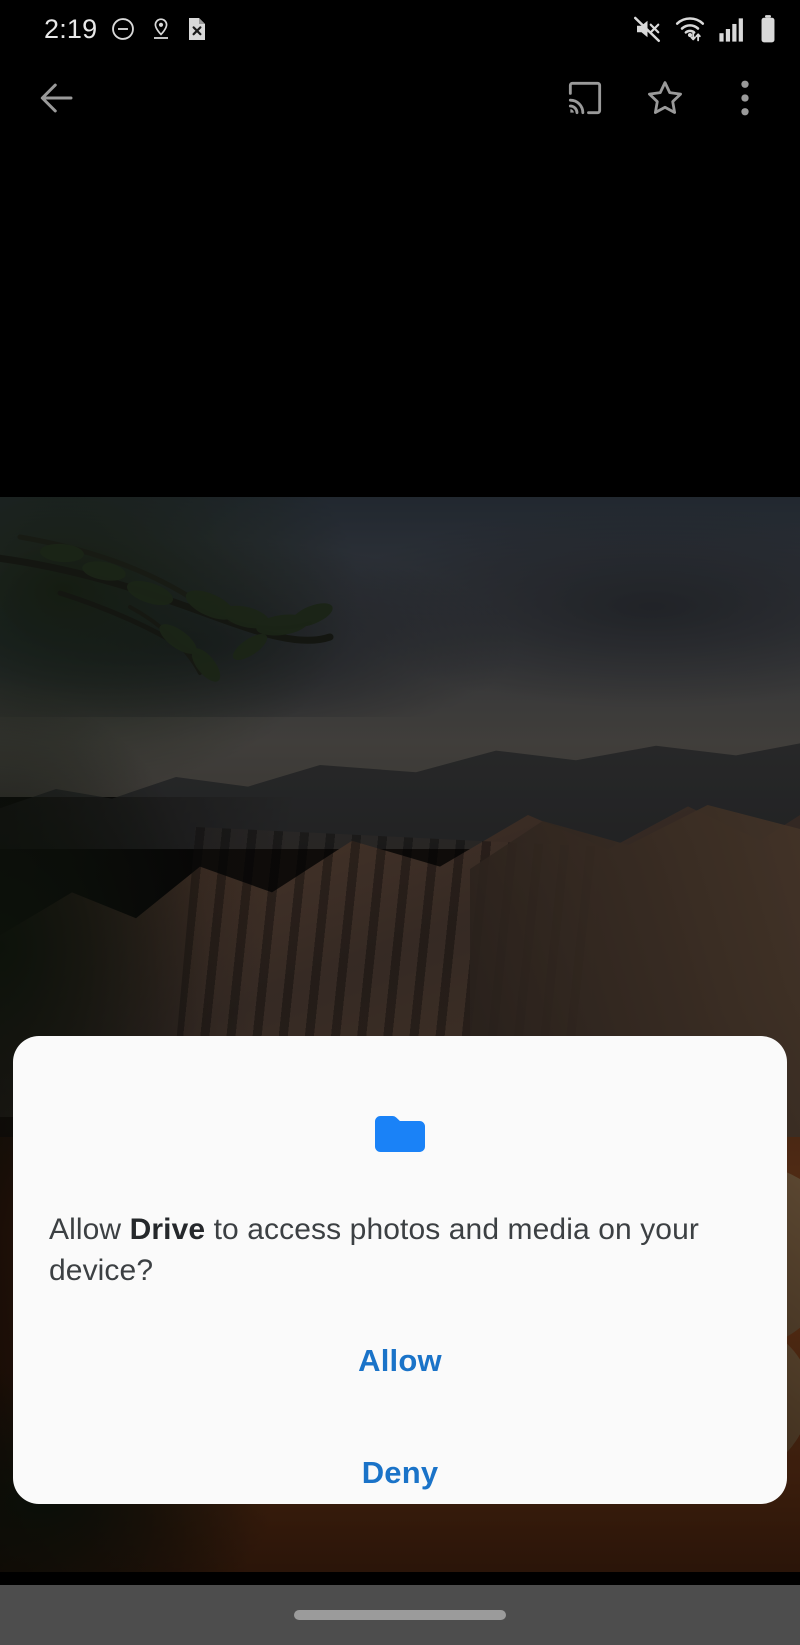  What do you see at coordinates (197, 29) in the screenshot?
I see `file-error-icon` at bounding box center [197, 29].